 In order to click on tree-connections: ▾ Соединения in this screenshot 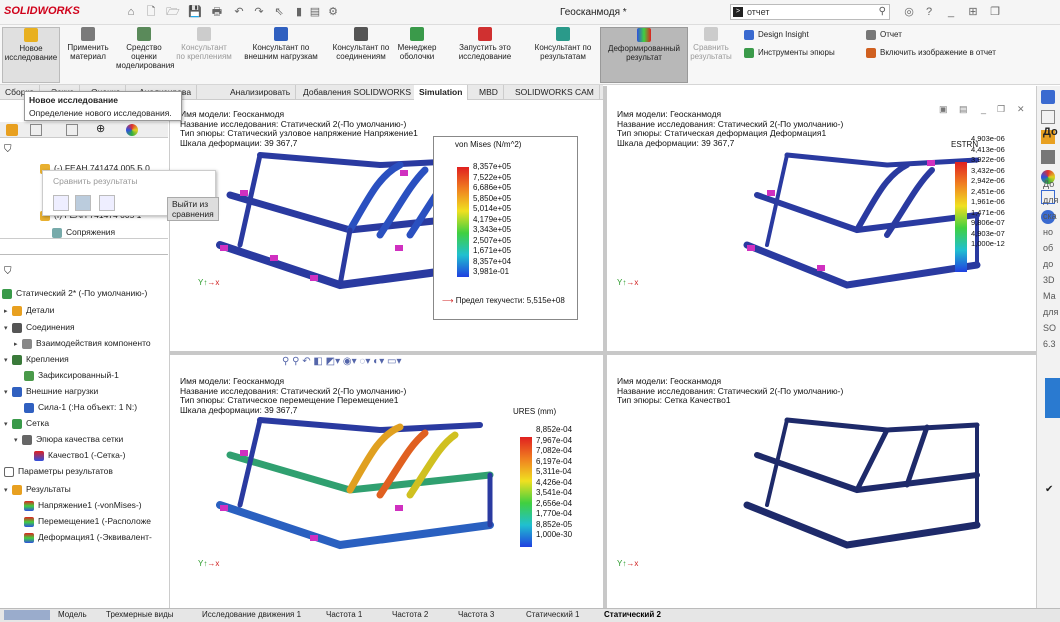, I will do `click(39, 327)`.